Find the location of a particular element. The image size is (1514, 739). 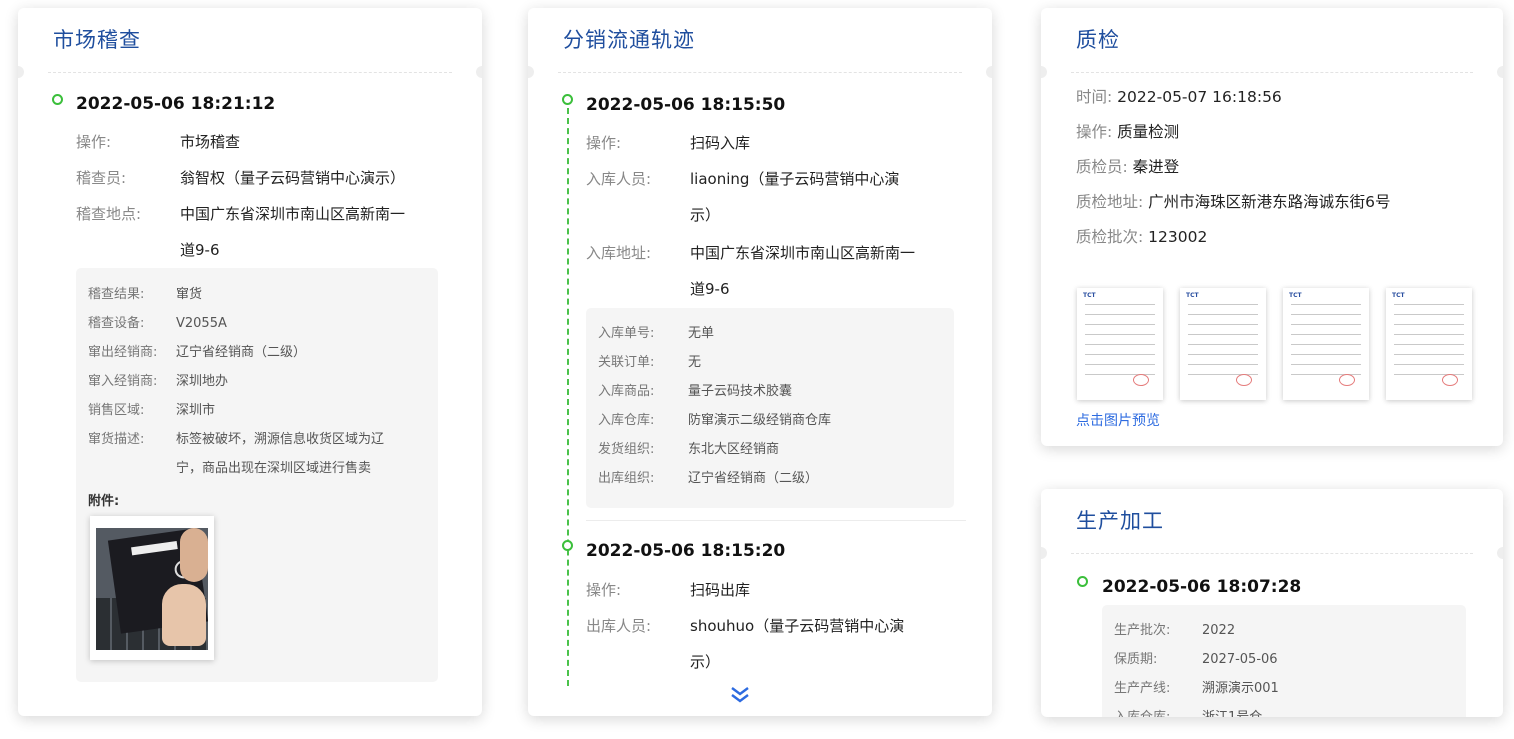

detail-warehouse: 入库仓库: 防窜演示二级经销商仓库 is located at coordinates (771, 420).